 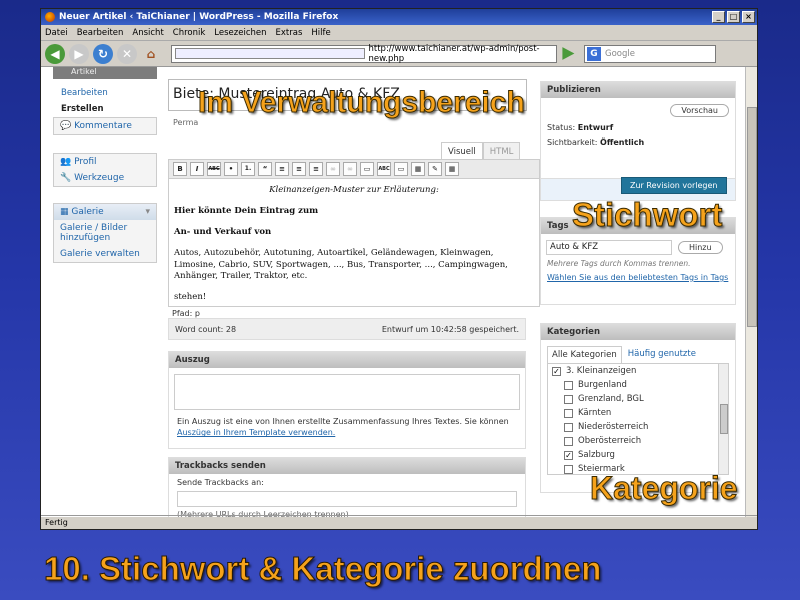 I want to click on strikethrough-button: ABC, so click(x=214, y=169).